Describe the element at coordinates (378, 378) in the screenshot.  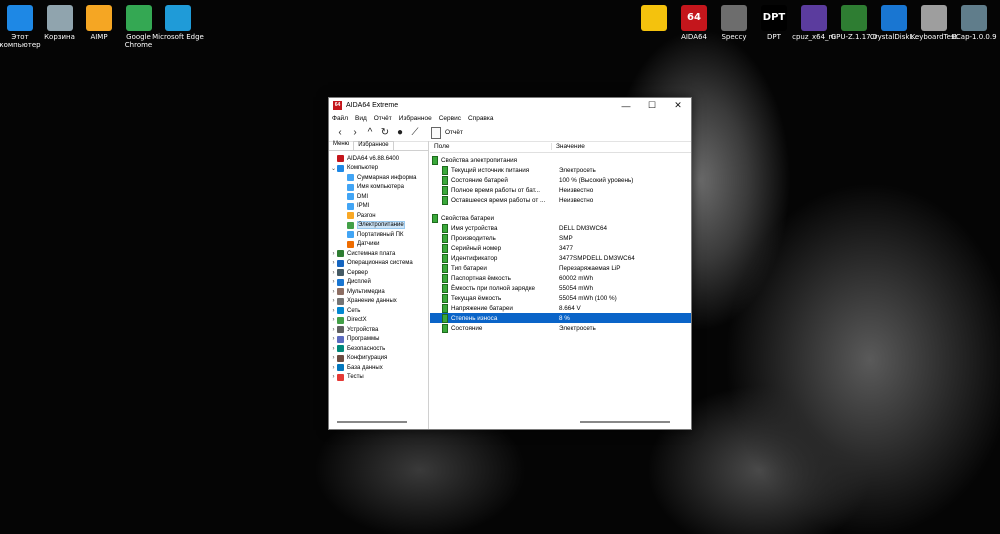
I see `tree-item: › Тесты` at that location.